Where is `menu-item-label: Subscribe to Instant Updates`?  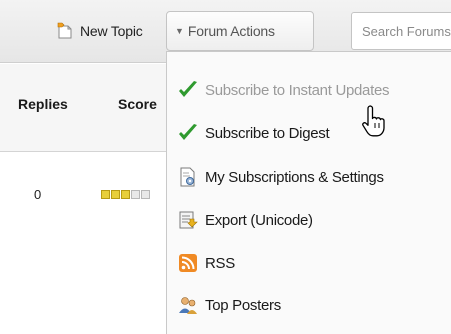 menu-item-label: Subscribe to Instant Updates is located at coordinates (297, 90).